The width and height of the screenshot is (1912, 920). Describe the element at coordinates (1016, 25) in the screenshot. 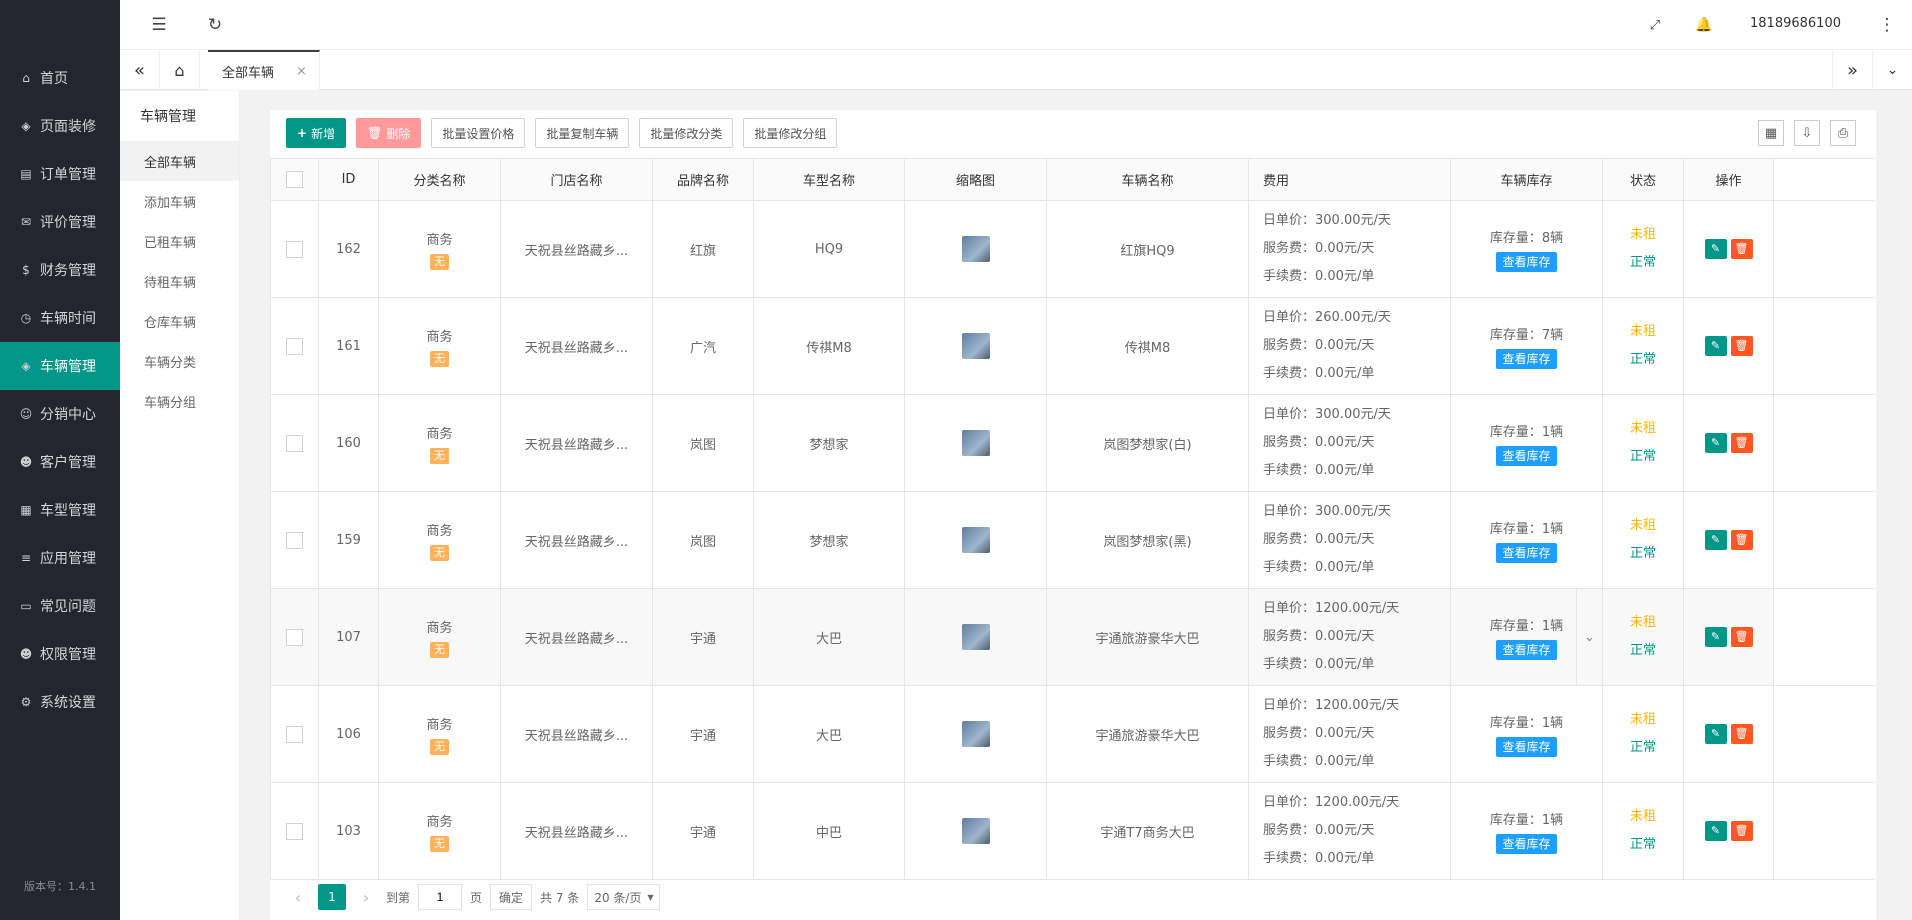

I see `top-header: ☰ ↻ ⤢ 🔔 18189686100 ⋮` at that location.